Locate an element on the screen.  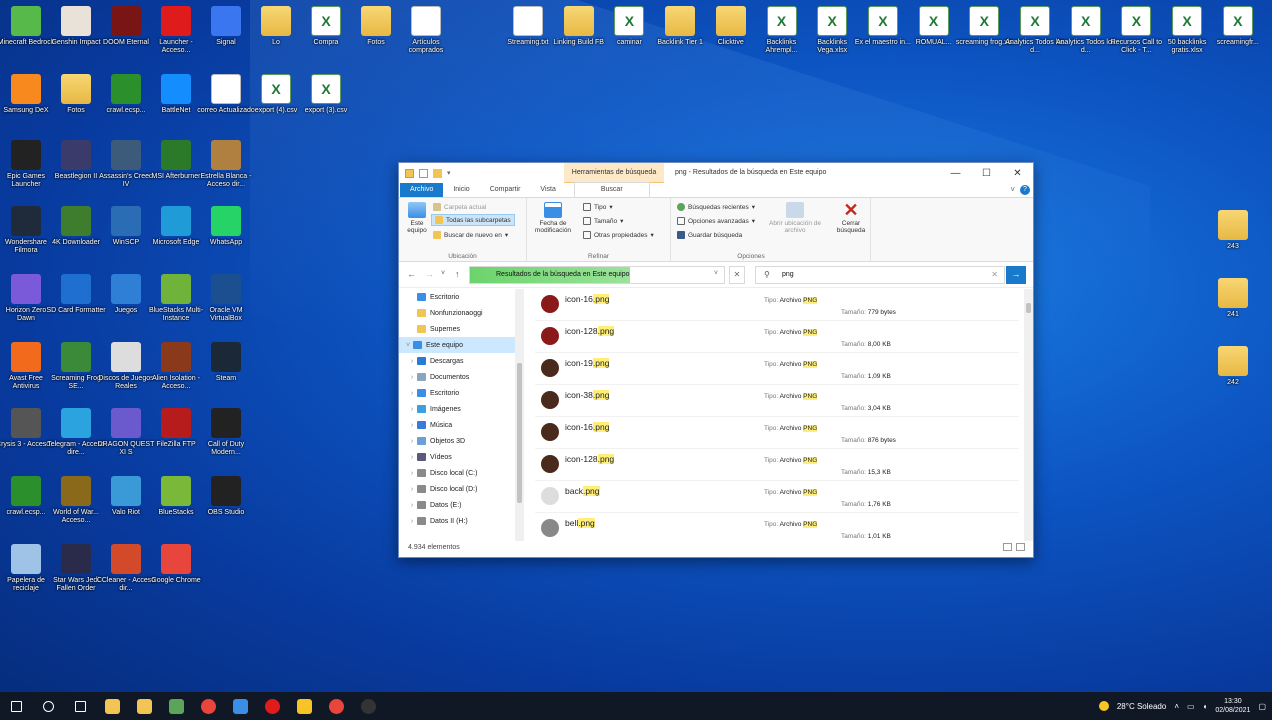
taskbar-sticky-button is located at coordinates (304, 706).